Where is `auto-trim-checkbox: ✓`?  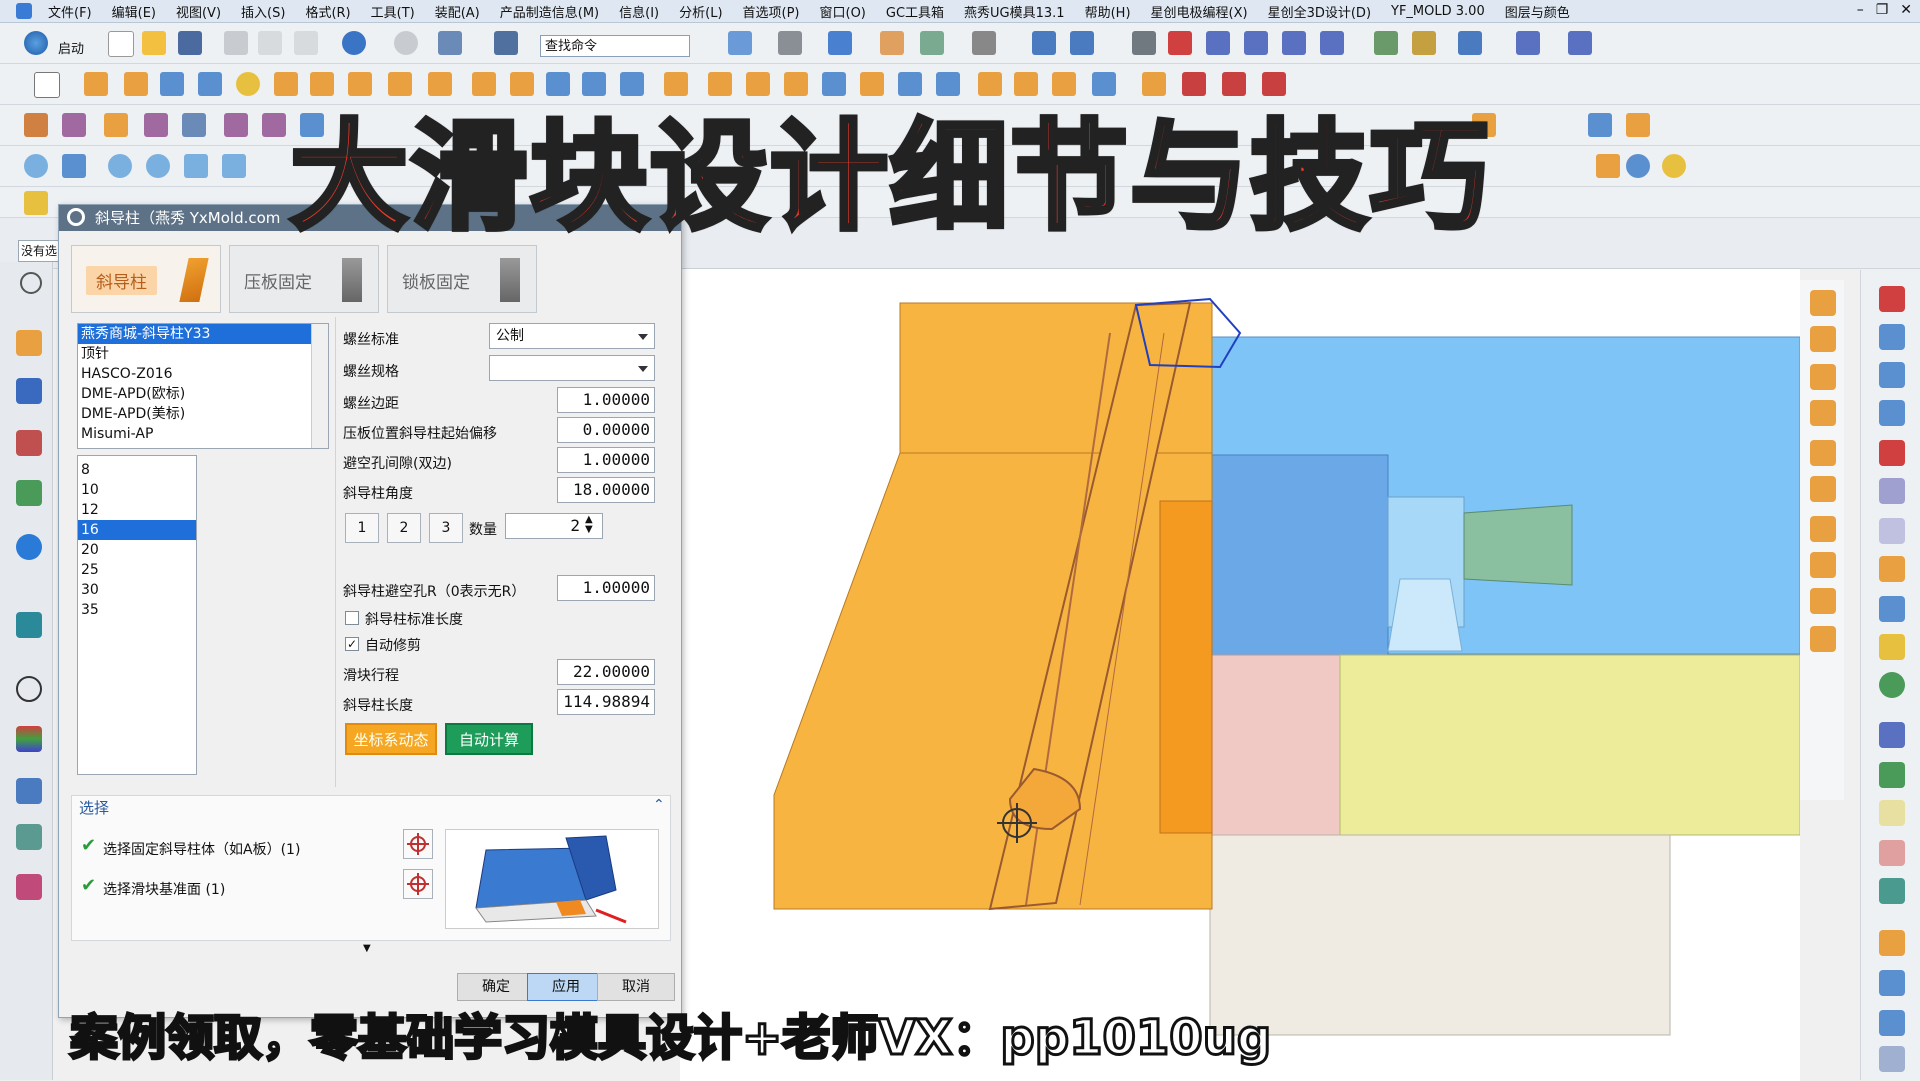
auto-trim-checkbox: ✓ is located at coordinates (352, 644).